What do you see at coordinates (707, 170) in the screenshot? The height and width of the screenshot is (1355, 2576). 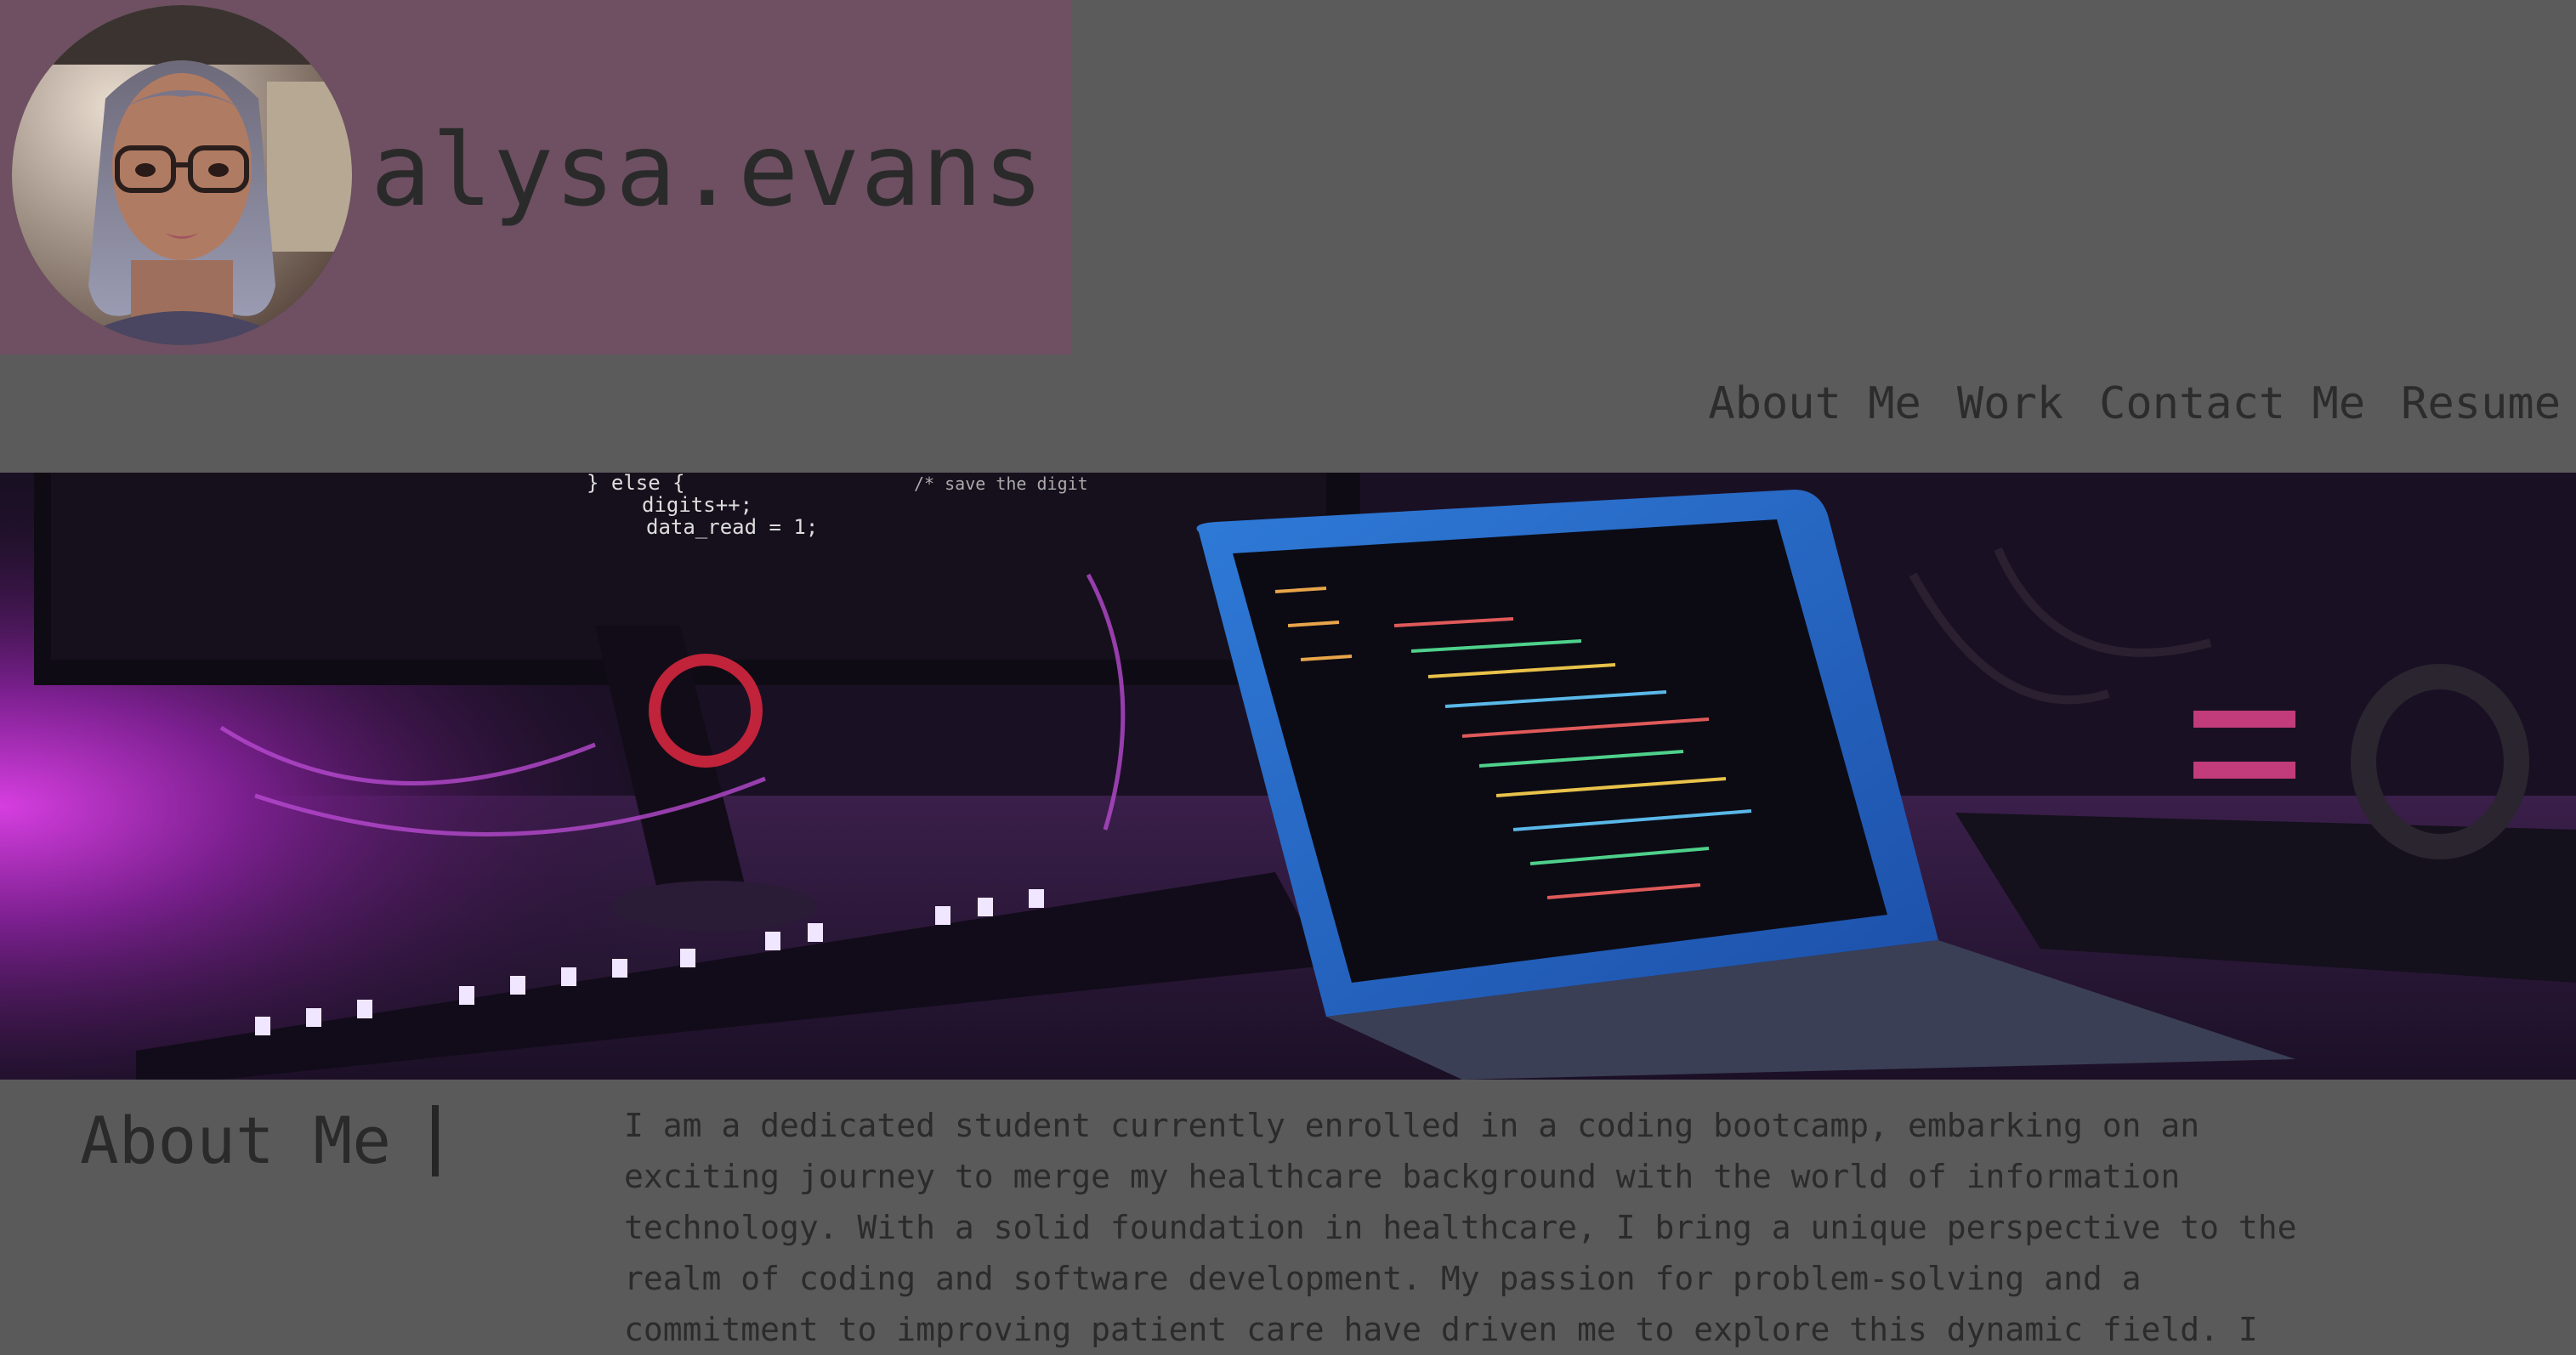 I see `site-title: alysa.evans` at bounding box center [707, 170].